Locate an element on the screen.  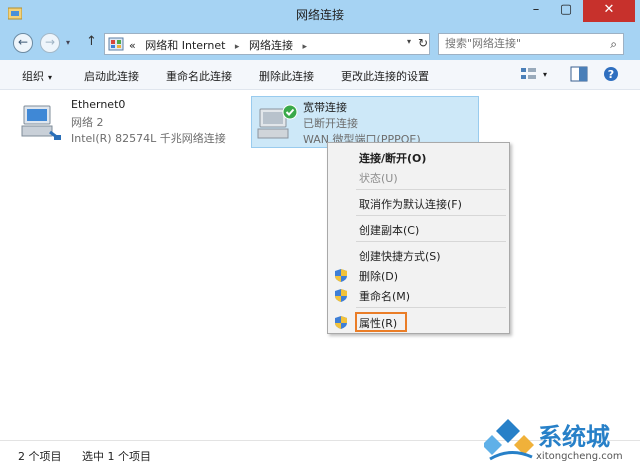
start-connection-button: 启动此连接 is located at coordinates (111, 76).